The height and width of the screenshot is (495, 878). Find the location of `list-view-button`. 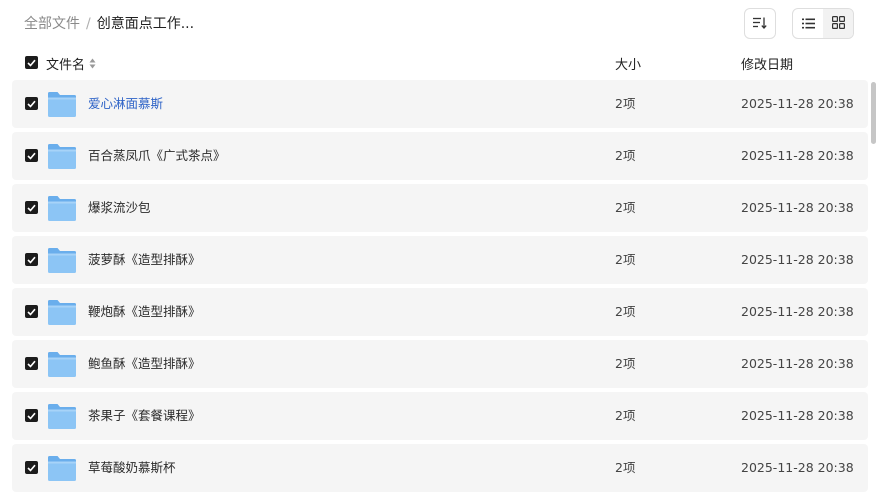

list-view-button is located at coordinates (808, 23).